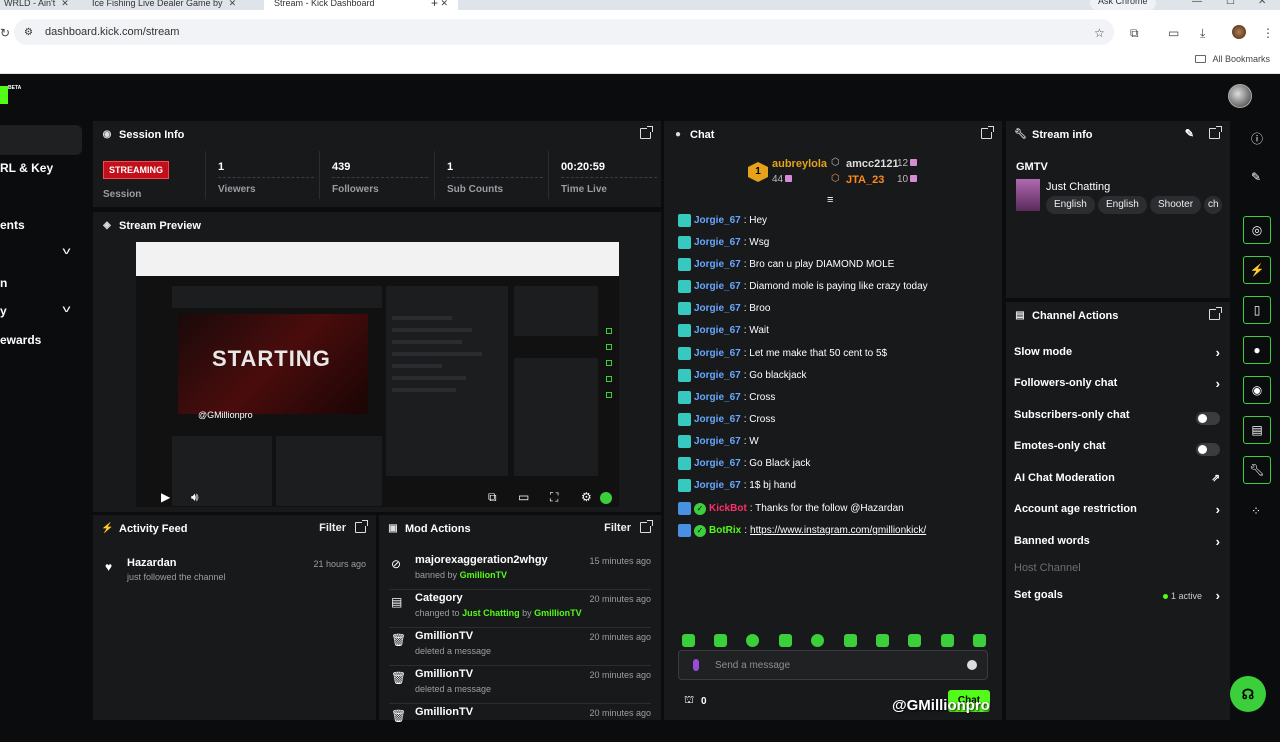 Image resolution: width=1280 pixels, height=742 pixels. Describe the element at coordinates (1117, 386) in the screenshot. I see `followers-only-row: Followers-only chat ›` at that location.